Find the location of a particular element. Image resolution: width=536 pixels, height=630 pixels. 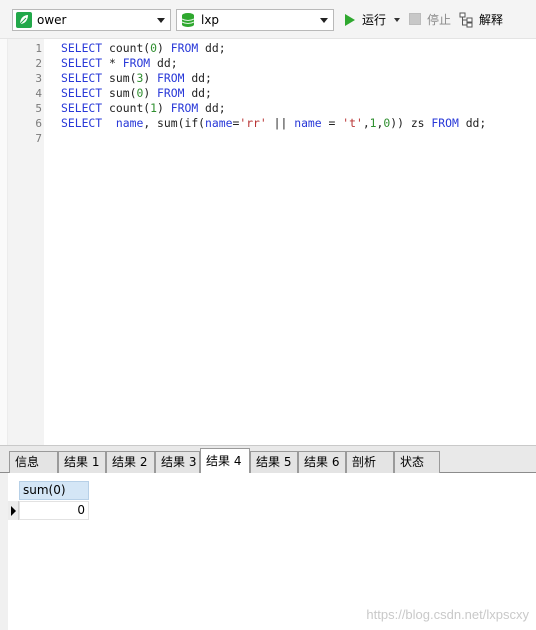

result-tab: 结果 2 is located at coordinates (130, 462).